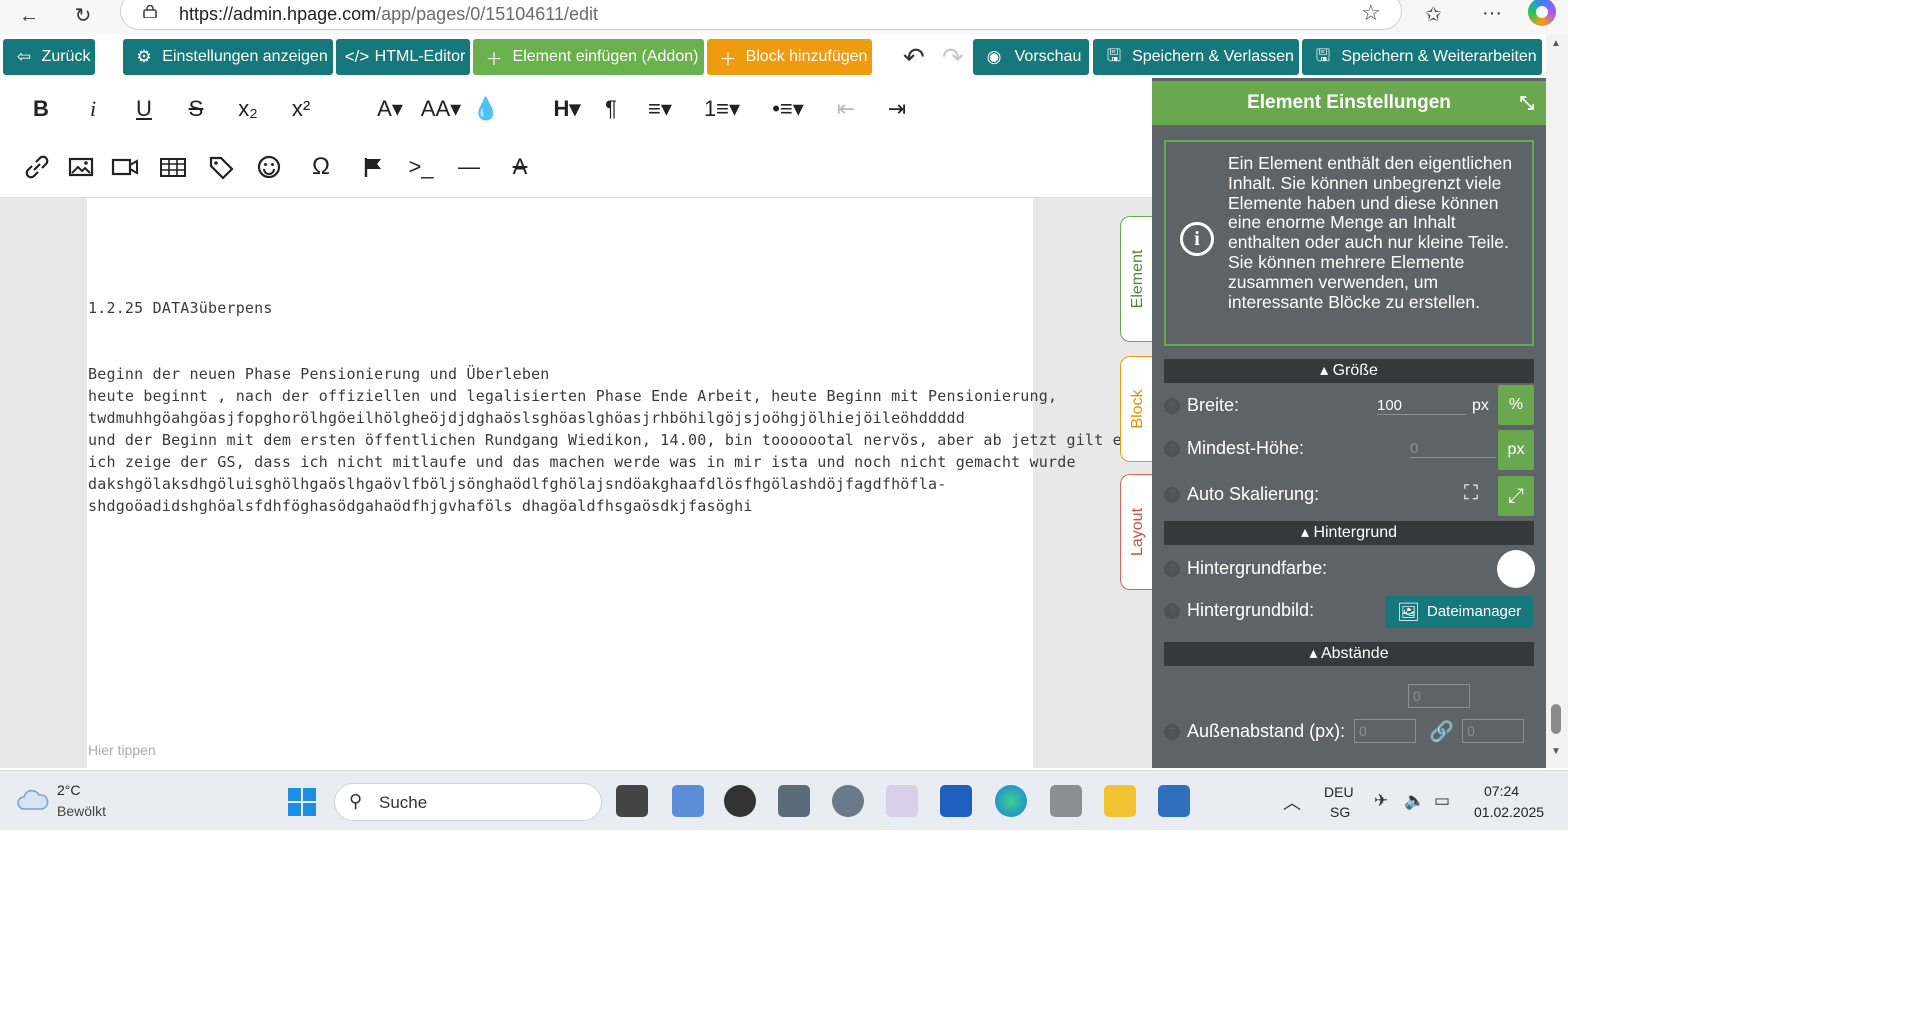 The width and height of the screenshot is (1912, 1012). Describe the element at coordinates (1381, 801) in the screenshot. I see `network-icon: ✈` at that location.